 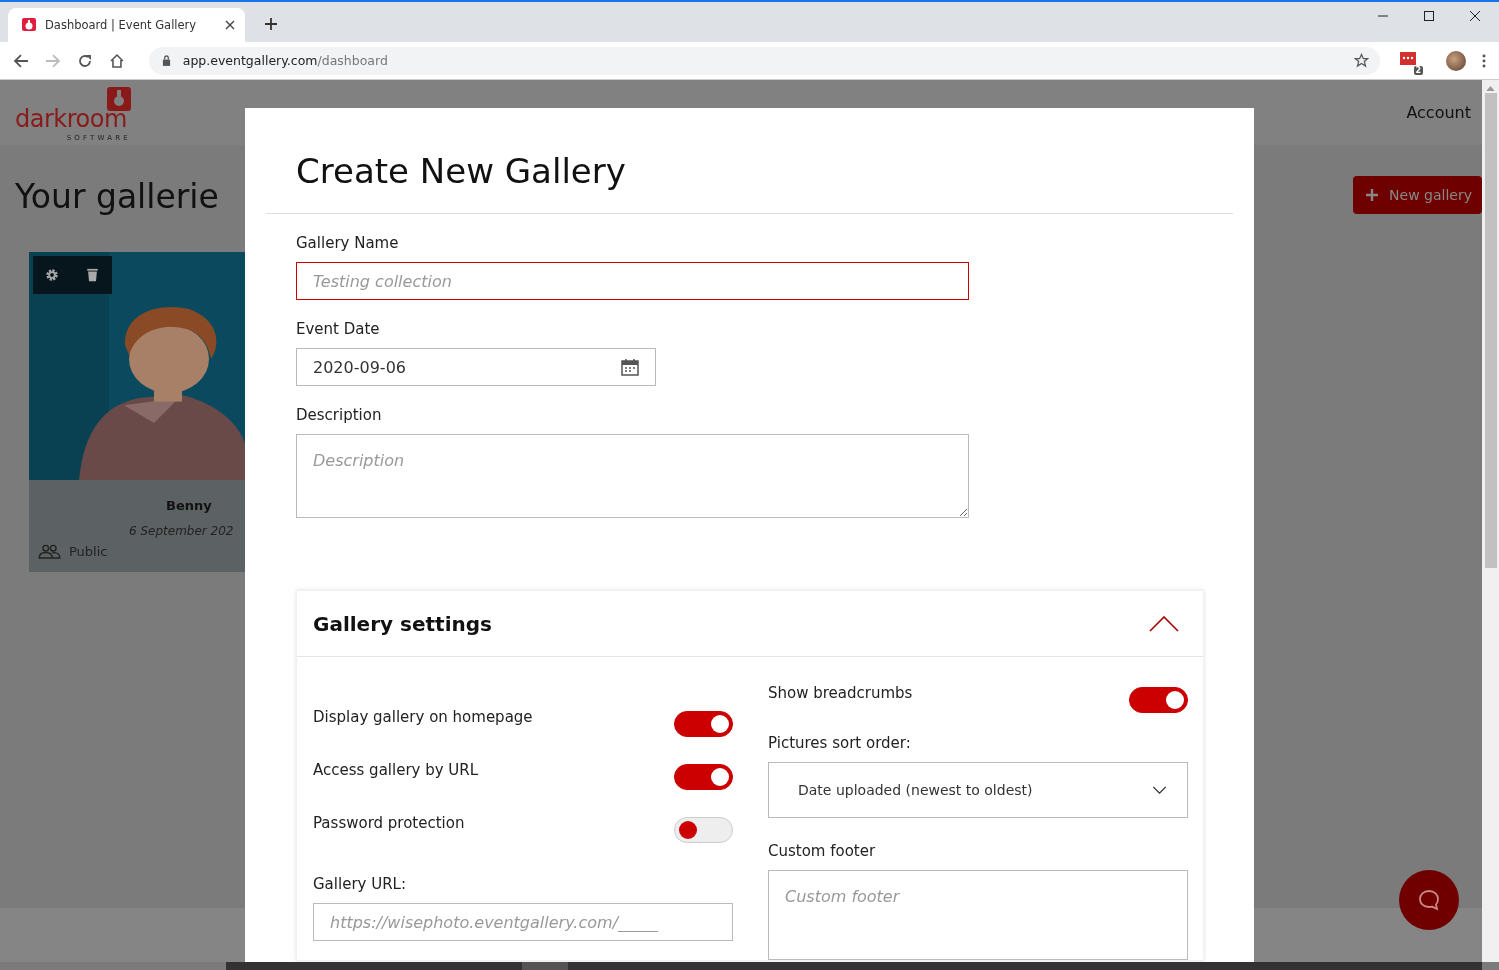 I want to click on visibility-label: Public, so click(x=88, y=551).